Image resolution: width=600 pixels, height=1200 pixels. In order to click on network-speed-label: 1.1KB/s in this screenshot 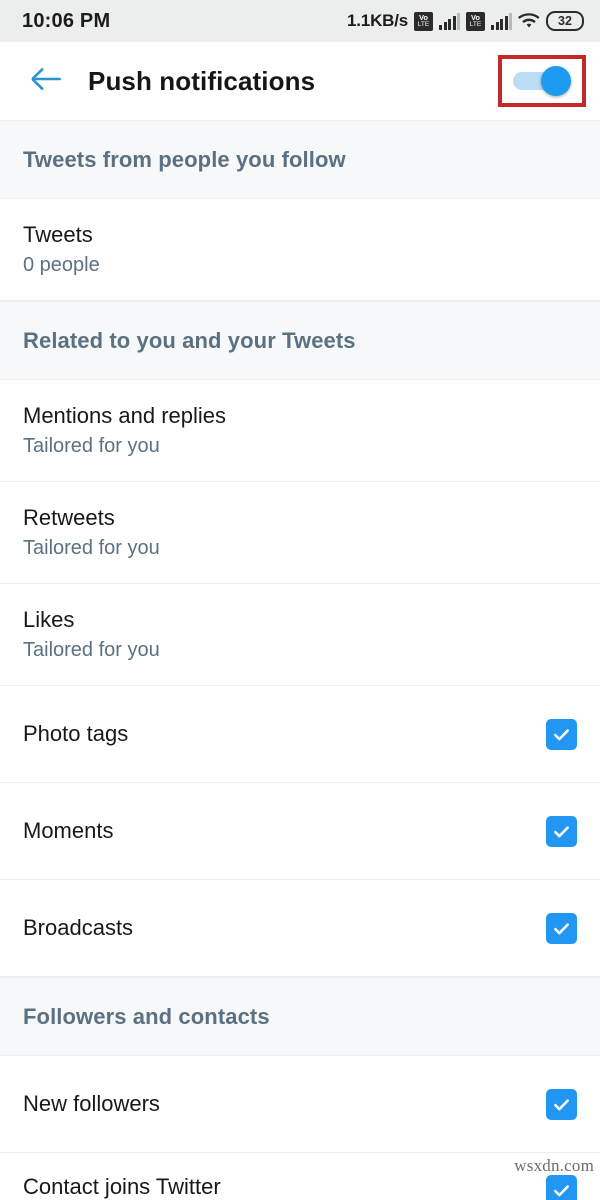, I will do `click(377, 20)`.